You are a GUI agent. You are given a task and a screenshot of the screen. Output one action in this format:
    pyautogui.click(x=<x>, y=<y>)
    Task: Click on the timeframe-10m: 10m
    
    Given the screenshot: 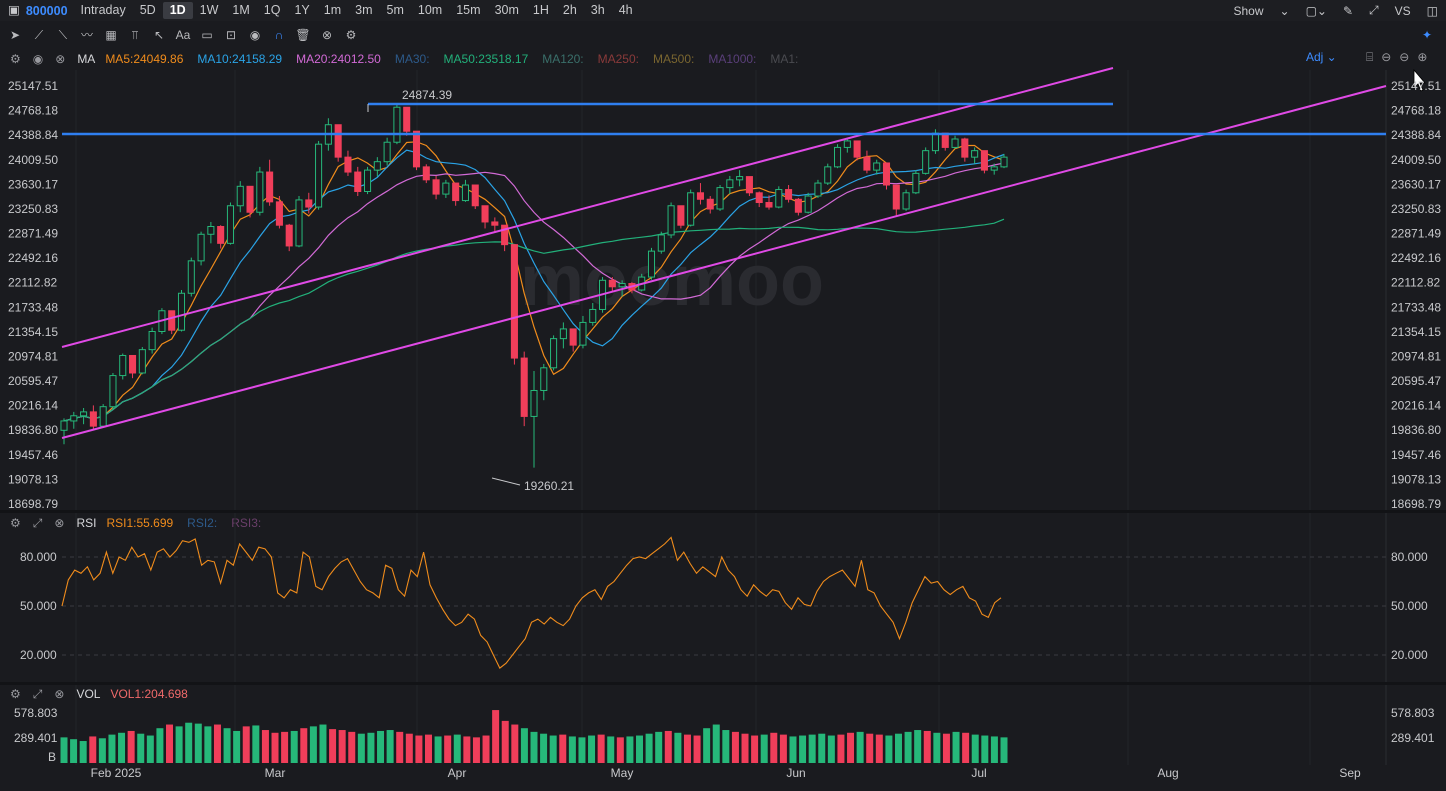 What is the action you would take?
    pyautogui.click(x=430, y=10)
    